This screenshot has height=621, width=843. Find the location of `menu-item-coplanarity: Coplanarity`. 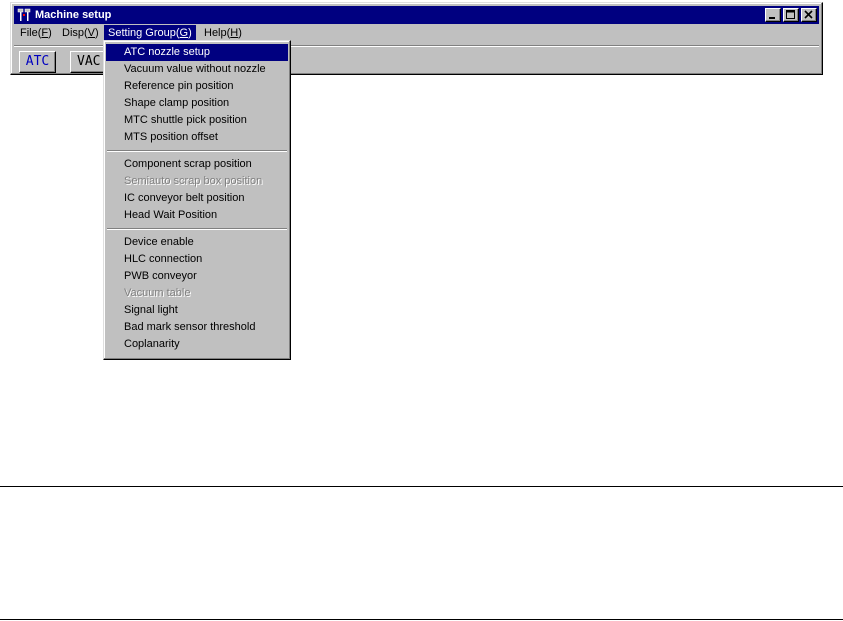

menu-item-coplanarity: Coplanarity is located at coordinates (197, 344).